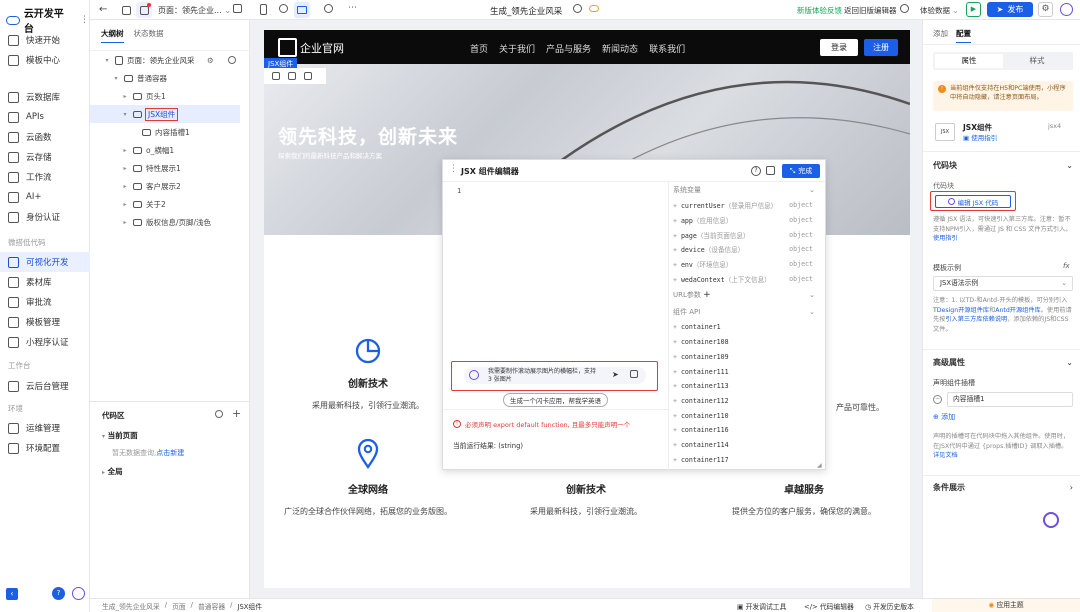 This screenshot has width=1080, height=612. I want to click on sidebar-item-miniapp-cert: 小程序认证, so click(45, 342).